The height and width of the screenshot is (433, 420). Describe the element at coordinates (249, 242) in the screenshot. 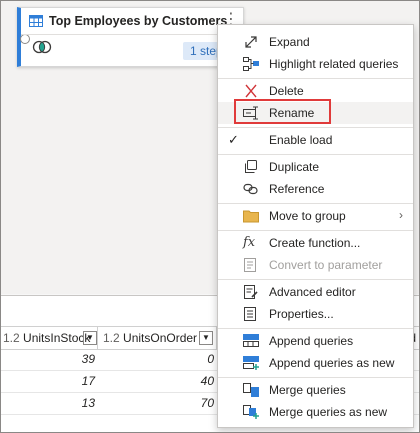

I see `fx-icon: fx` at that location.